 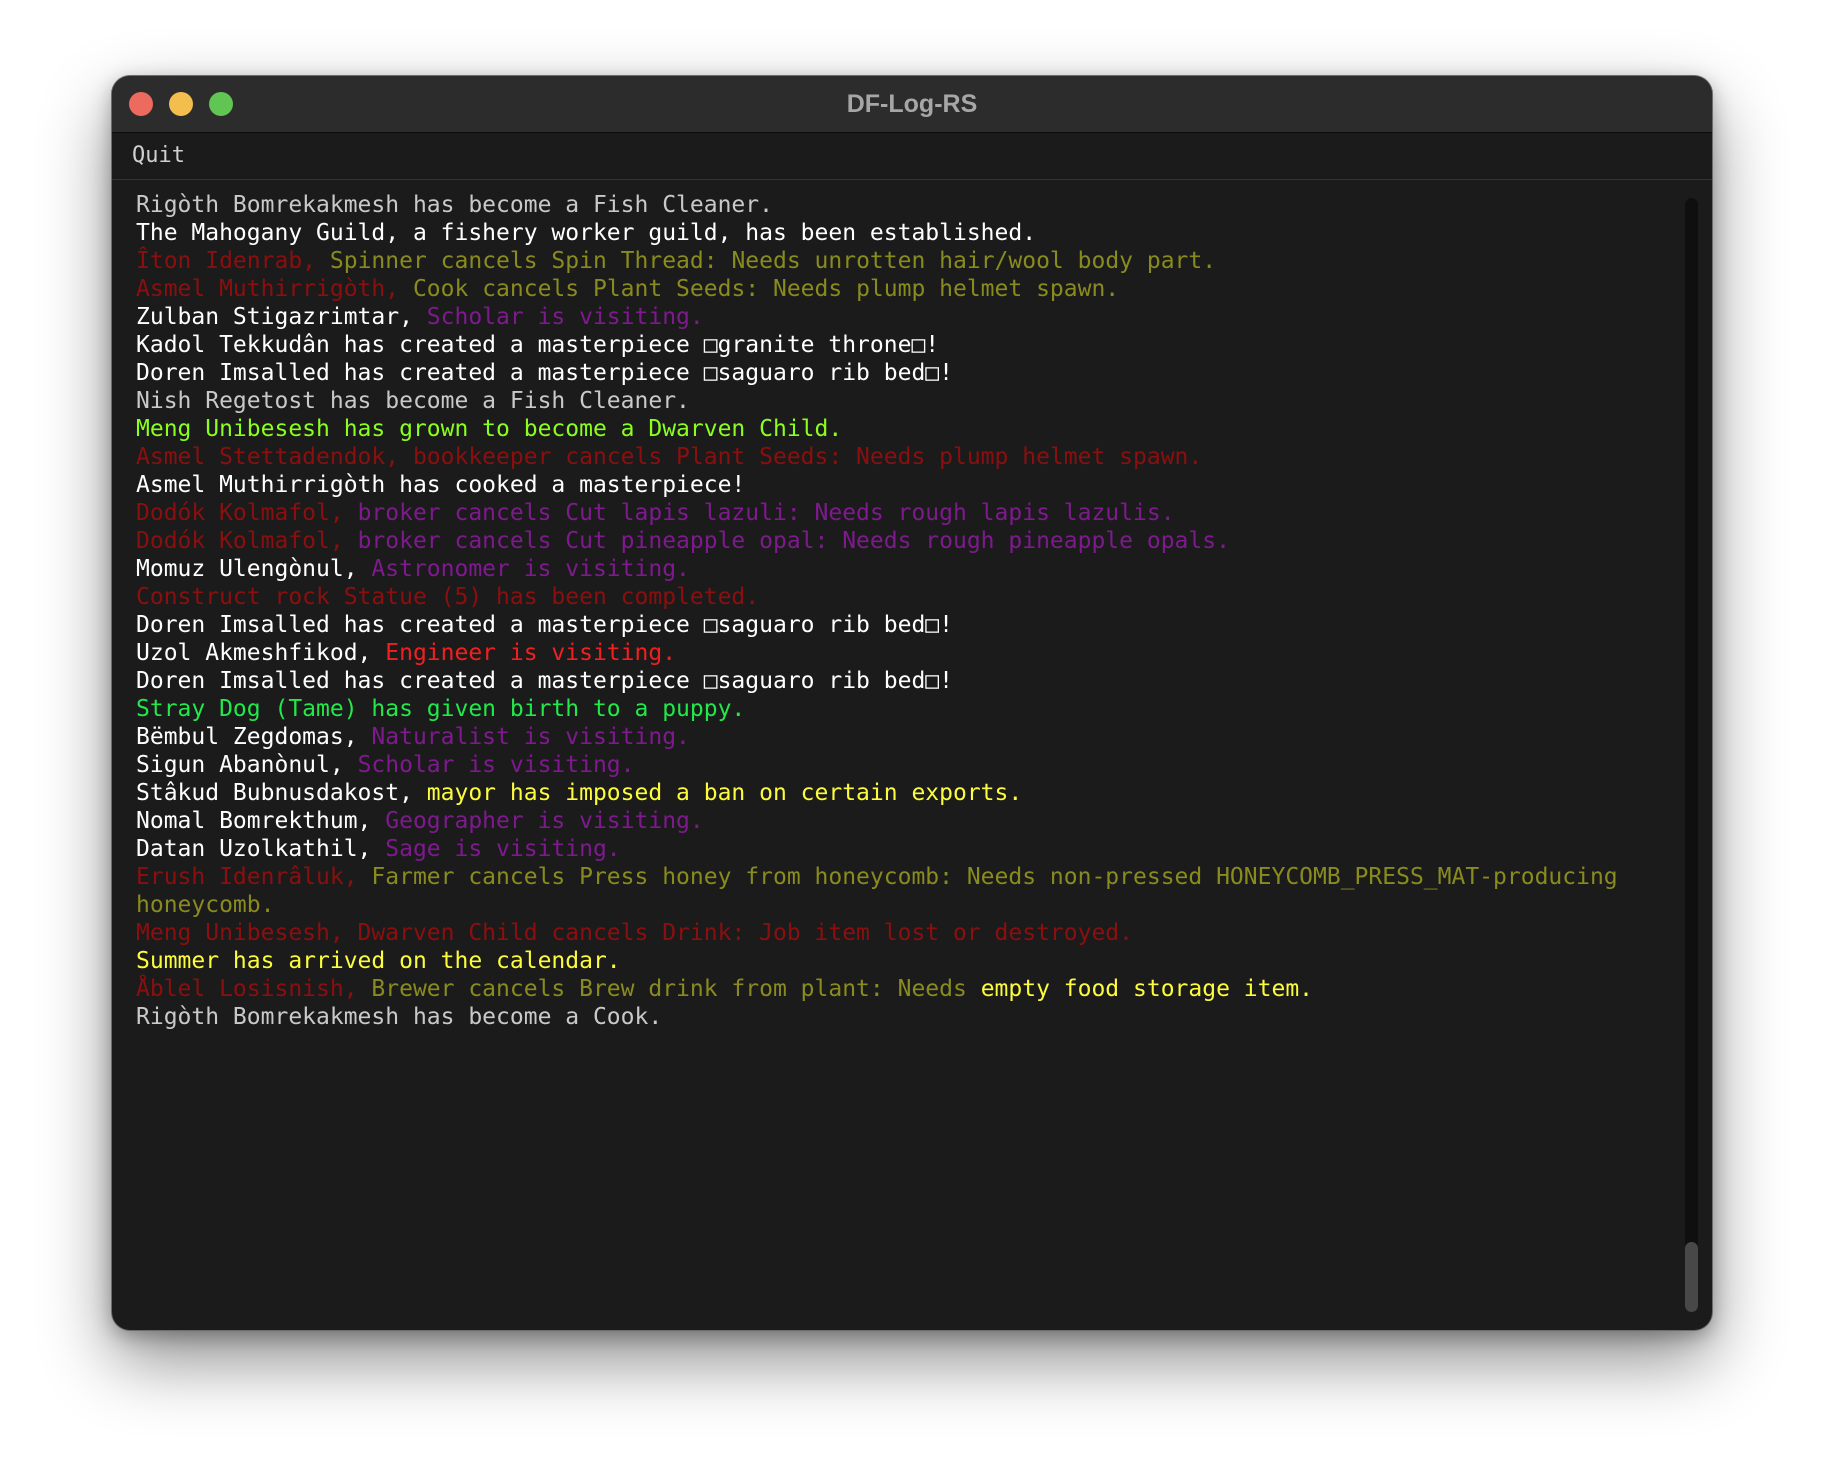 I want to click on log-segment: Datan Uzolkathil,, so click(x=261, y=849).